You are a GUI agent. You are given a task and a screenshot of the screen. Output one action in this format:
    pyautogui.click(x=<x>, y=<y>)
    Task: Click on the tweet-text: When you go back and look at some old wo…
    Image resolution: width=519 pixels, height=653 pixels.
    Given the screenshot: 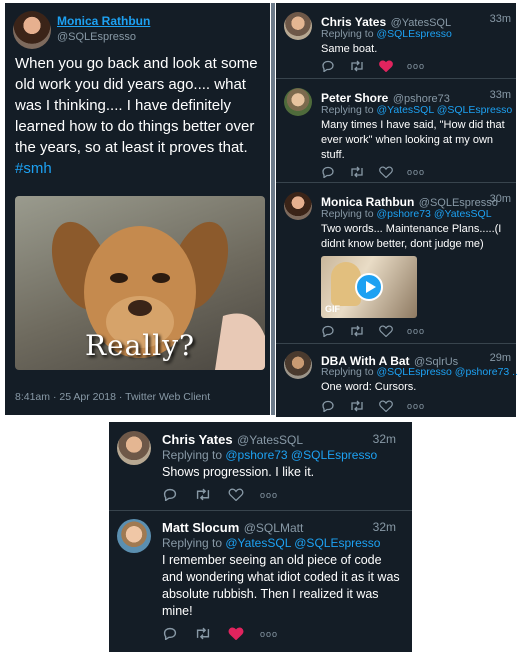 What is the action you would take?
    pyautogui.click(x=140, y=116)
    